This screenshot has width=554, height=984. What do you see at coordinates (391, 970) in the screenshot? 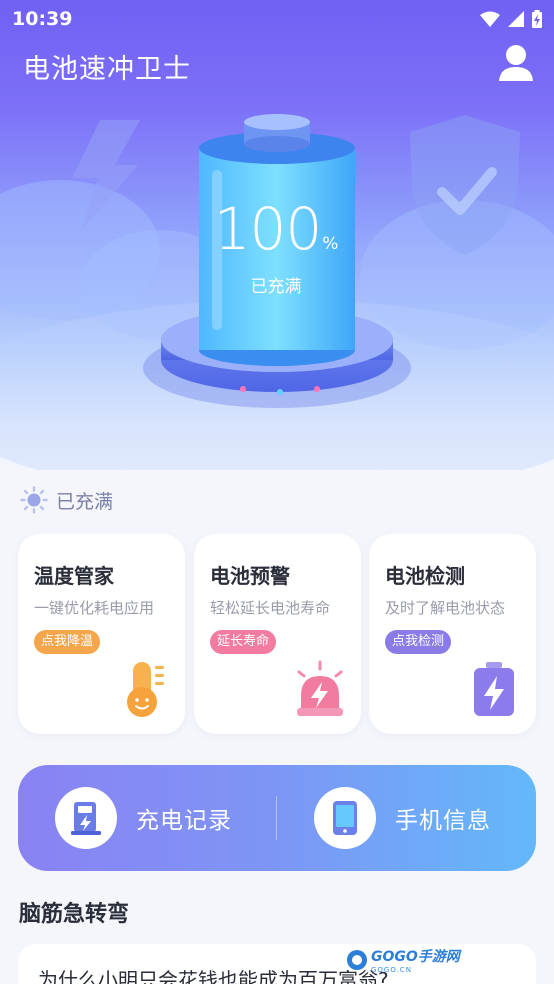
I see `watermark-sub: GOGO.CN` at bounding box center [391, 970].